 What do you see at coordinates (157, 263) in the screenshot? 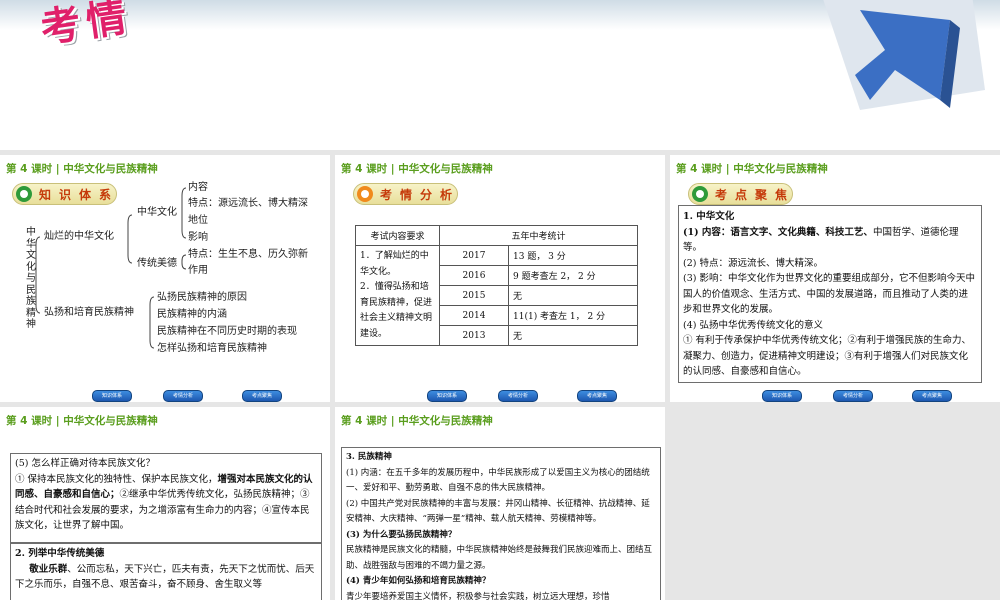
I see `tree-node-virtues: 传统美德` at bounding box center [157, 263].